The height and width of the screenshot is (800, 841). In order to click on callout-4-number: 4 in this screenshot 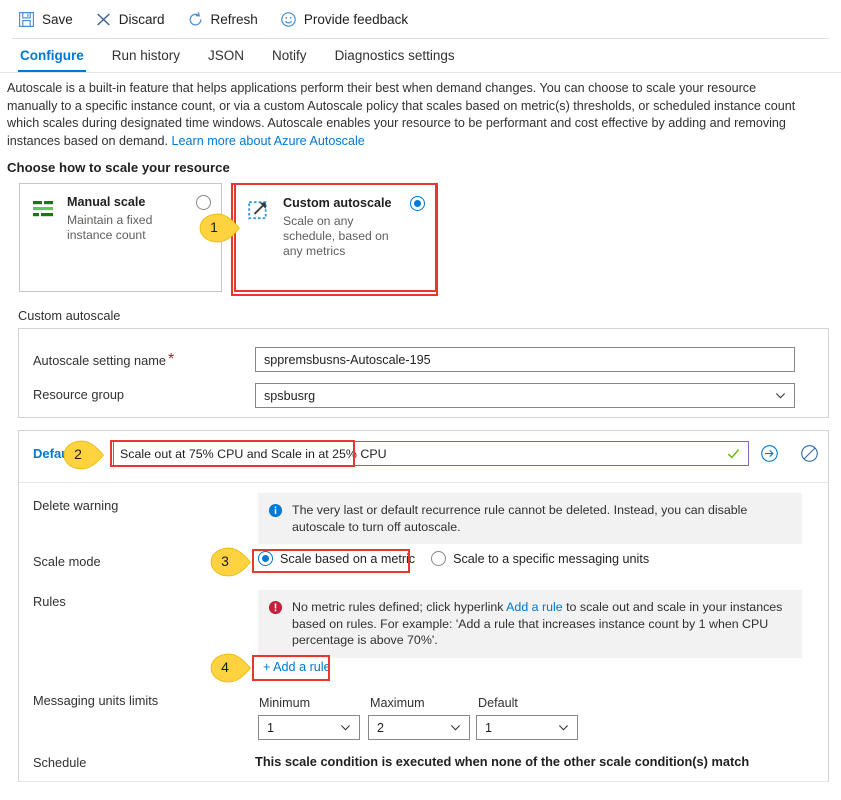, I will do `click(225, 667)`.